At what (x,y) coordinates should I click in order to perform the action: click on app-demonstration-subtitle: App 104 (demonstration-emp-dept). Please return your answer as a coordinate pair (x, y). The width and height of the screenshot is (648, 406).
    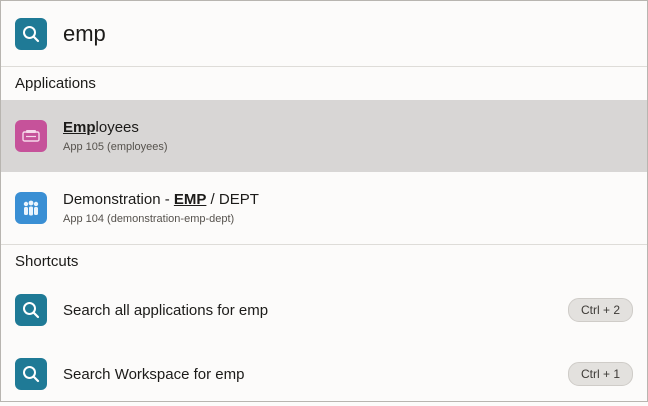
    Looking at the image, I should click on (149, 219).